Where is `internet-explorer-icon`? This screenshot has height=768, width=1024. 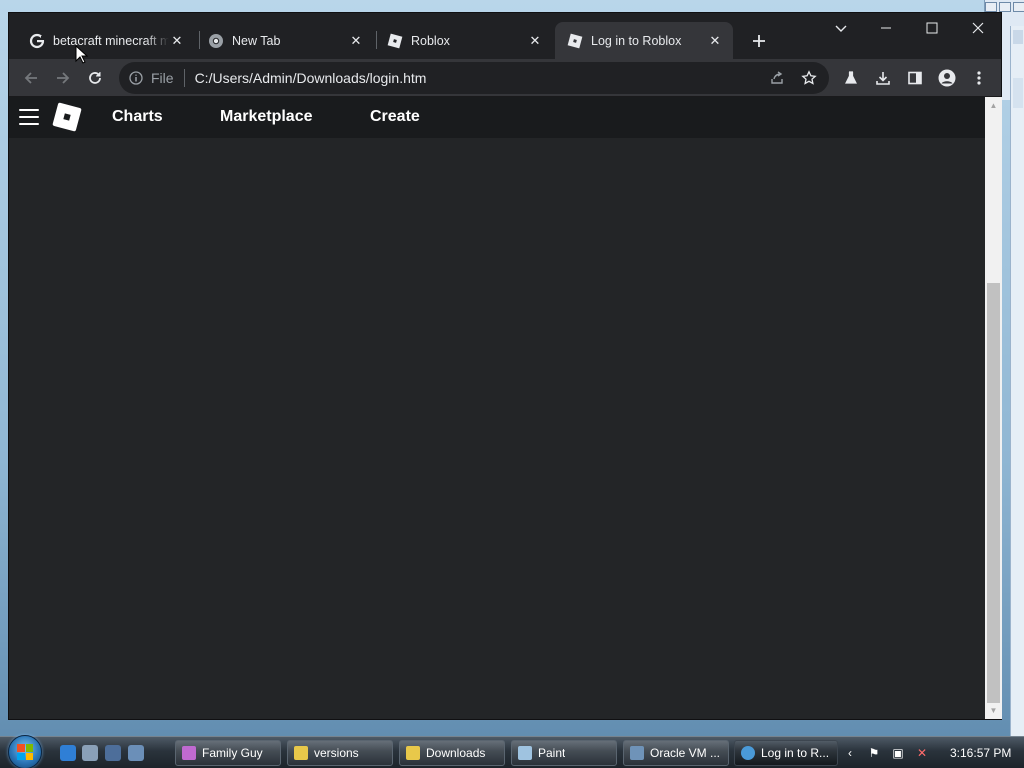 internet-explorer-icon is located at coordinates (68, 753).